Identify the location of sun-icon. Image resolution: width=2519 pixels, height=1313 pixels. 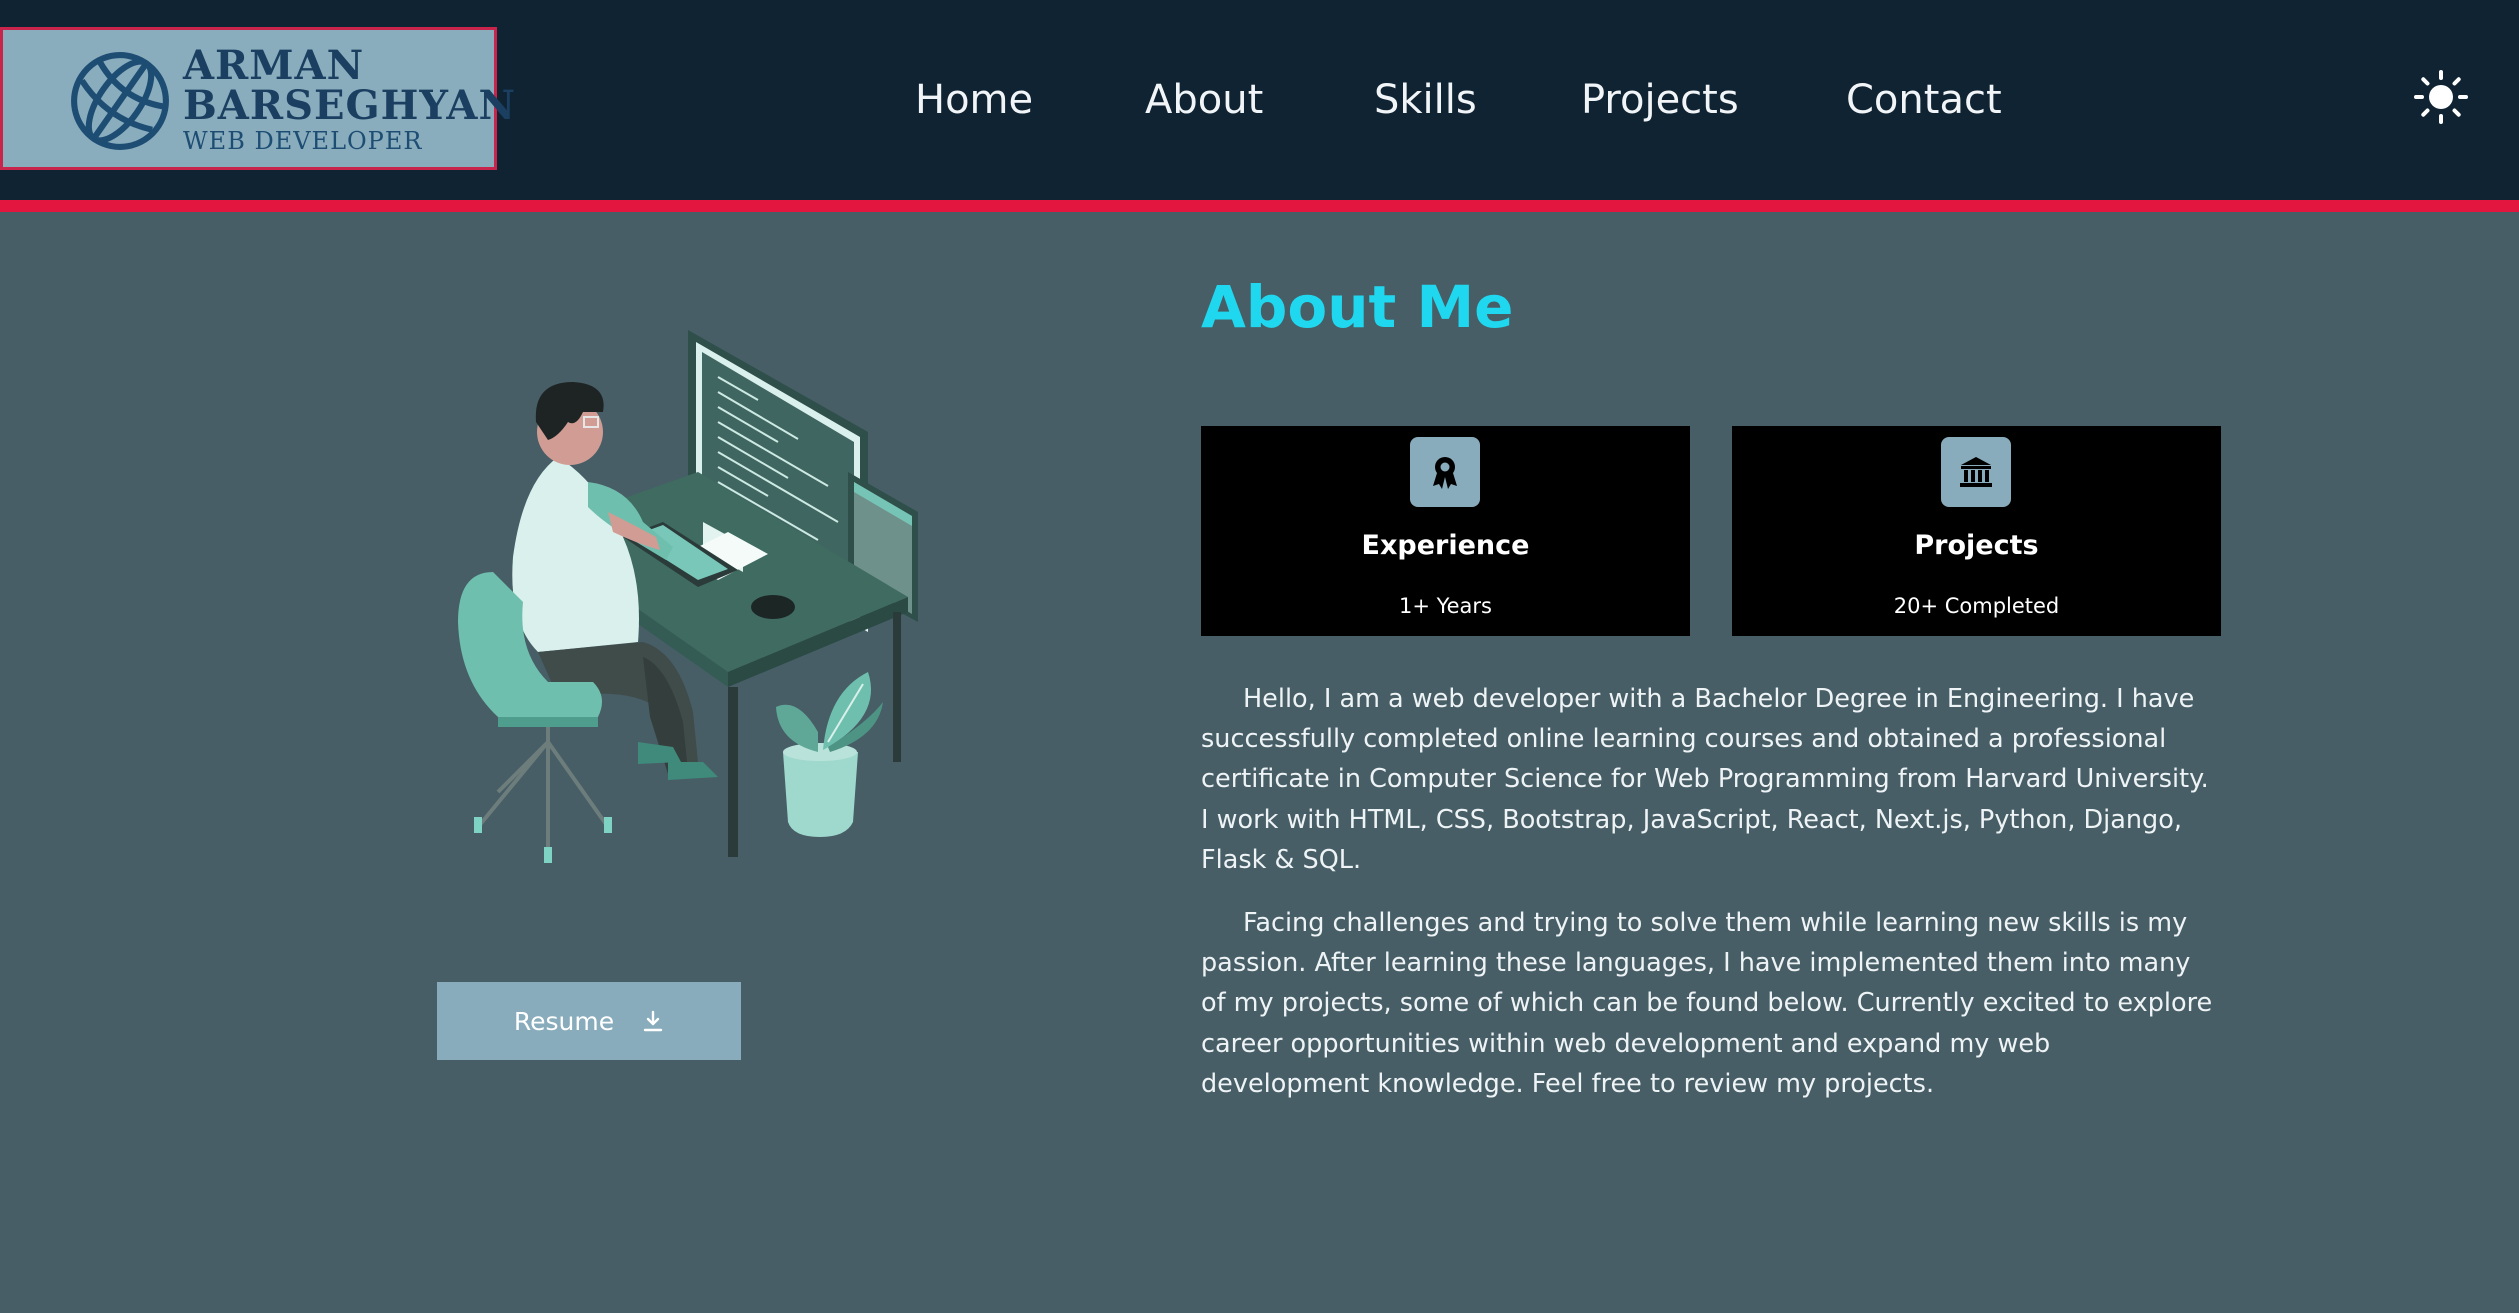
(2441, 97).